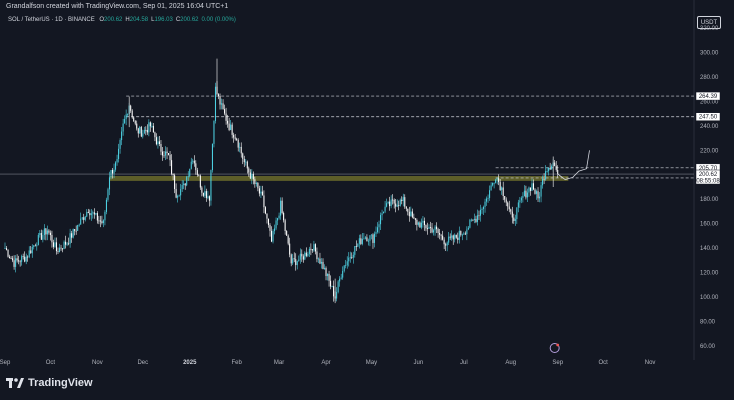 The height and width of the screenshot is (400, 734). Describe the element at coordinates (709, 298) in the screenshot. I see `y-tick-label: 100.00` at that location.